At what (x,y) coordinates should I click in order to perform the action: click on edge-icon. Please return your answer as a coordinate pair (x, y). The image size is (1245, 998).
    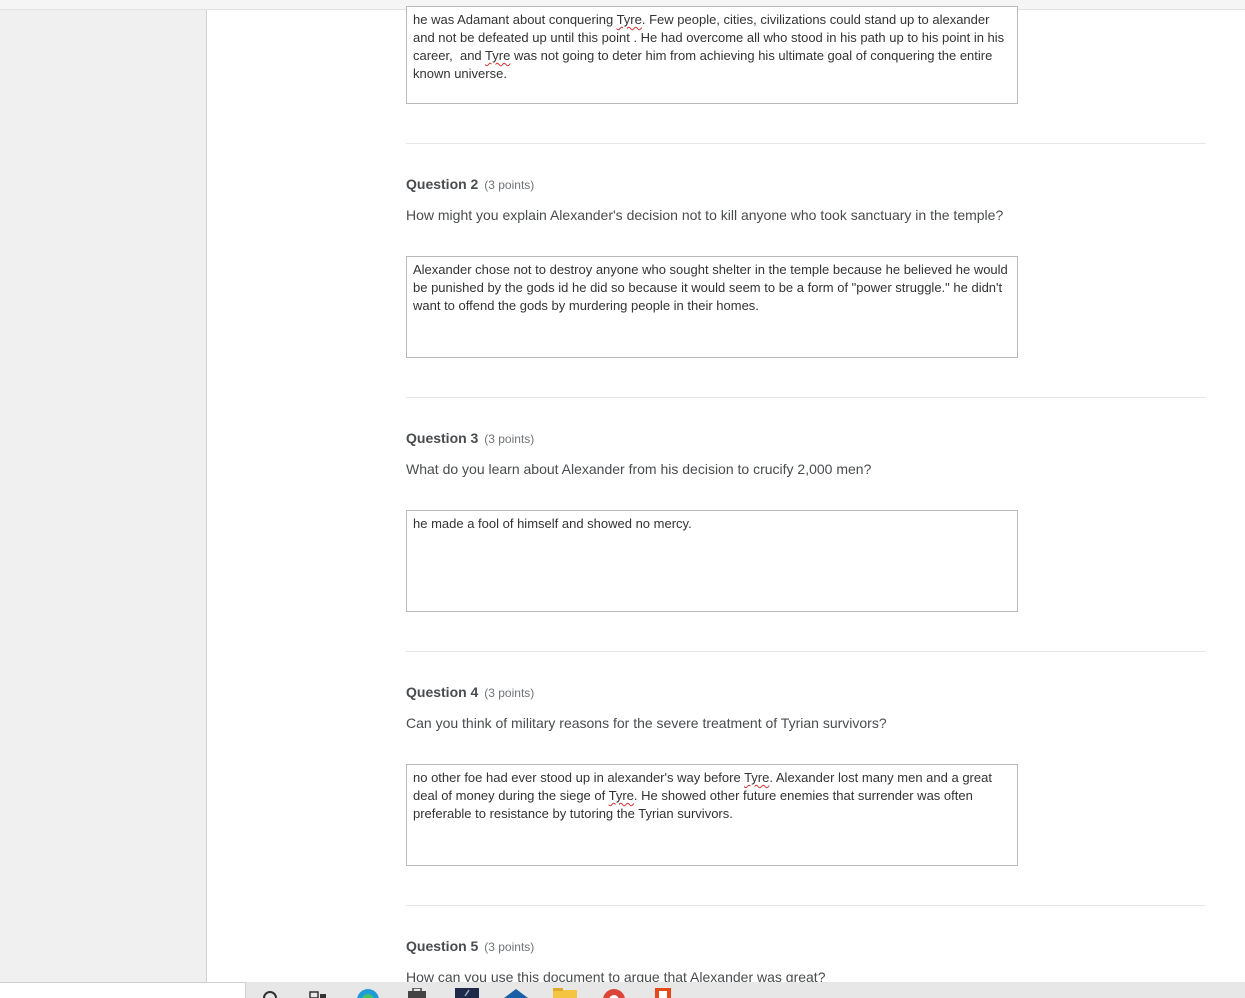
    Looking at the image, I should click on (368, 993).